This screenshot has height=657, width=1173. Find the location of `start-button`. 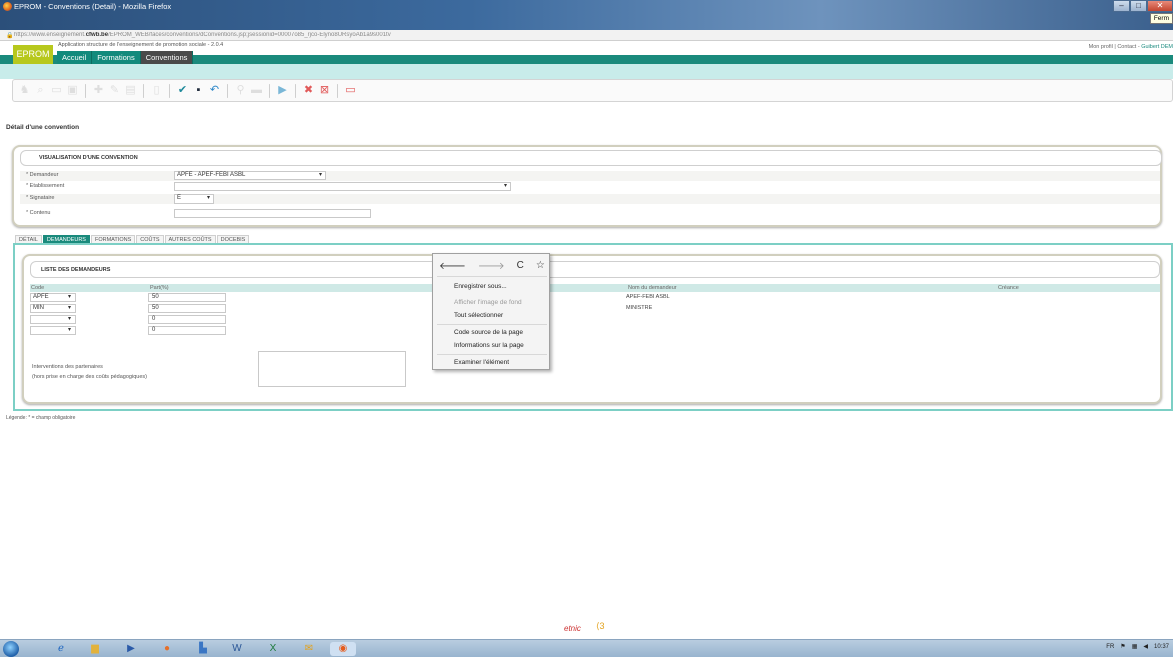

start-button is located at coordinates (11, 649).